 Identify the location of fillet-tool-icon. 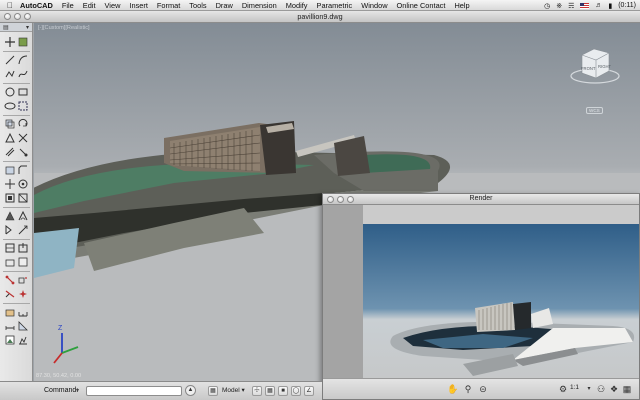
(10, 170).